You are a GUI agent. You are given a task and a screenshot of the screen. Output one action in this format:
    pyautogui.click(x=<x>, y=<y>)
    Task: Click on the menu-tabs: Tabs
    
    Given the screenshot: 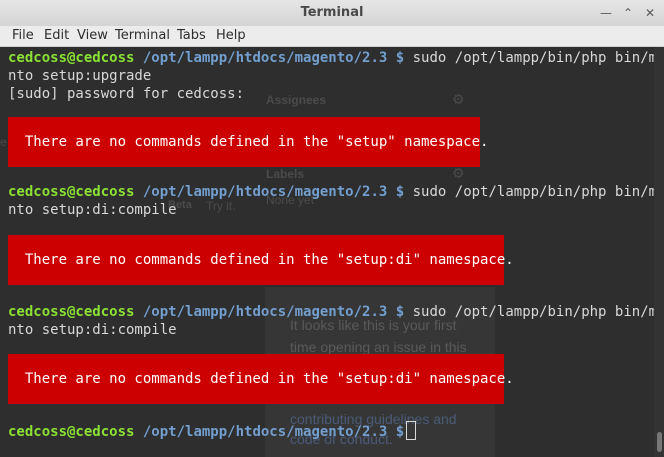 What is the action you would take?
    pyautogui.click(x=191, y=35)
    